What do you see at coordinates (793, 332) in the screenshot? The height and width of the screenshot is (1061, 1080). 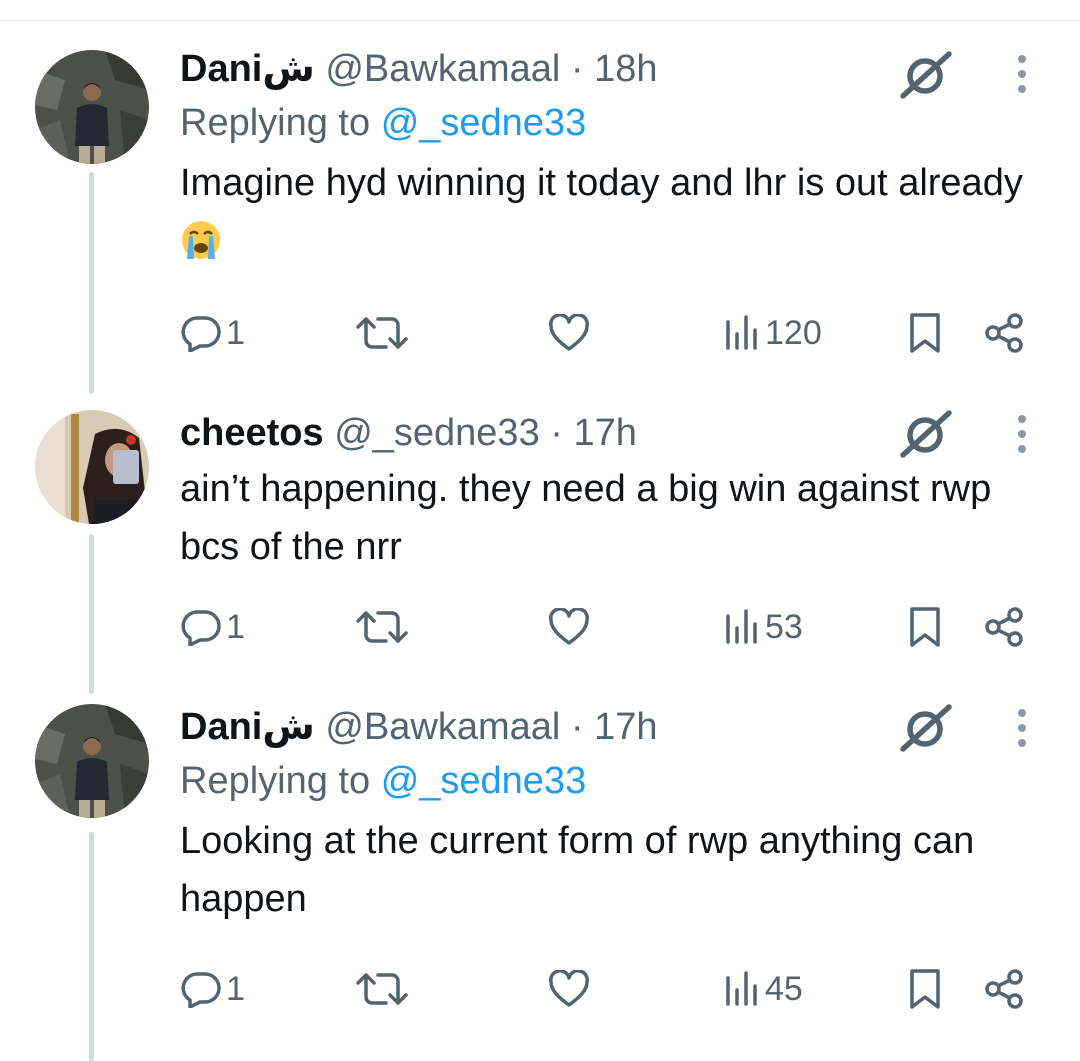 I see `view-count: 120` at bounding box center [793, 332].